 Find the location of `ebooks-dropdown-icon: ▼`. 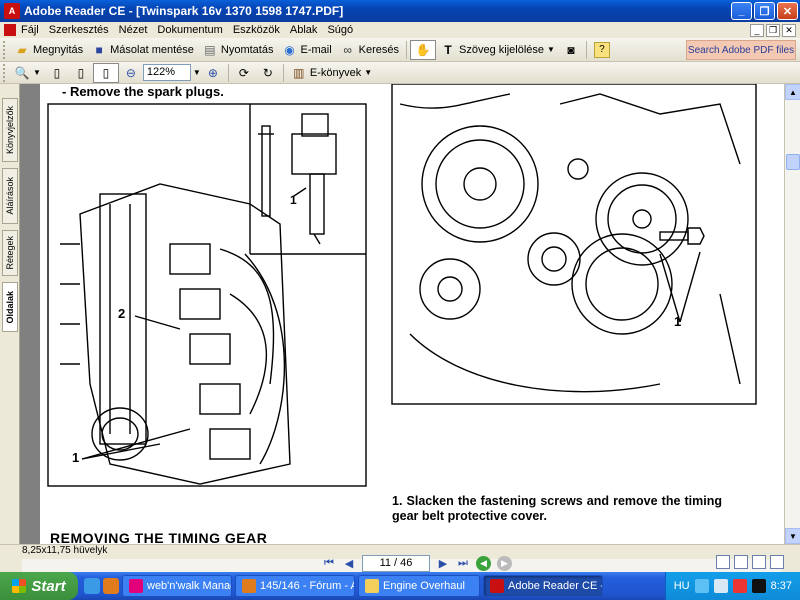

ebooks-dropdown-icon: ▼ is located at coordinates (368, 72).